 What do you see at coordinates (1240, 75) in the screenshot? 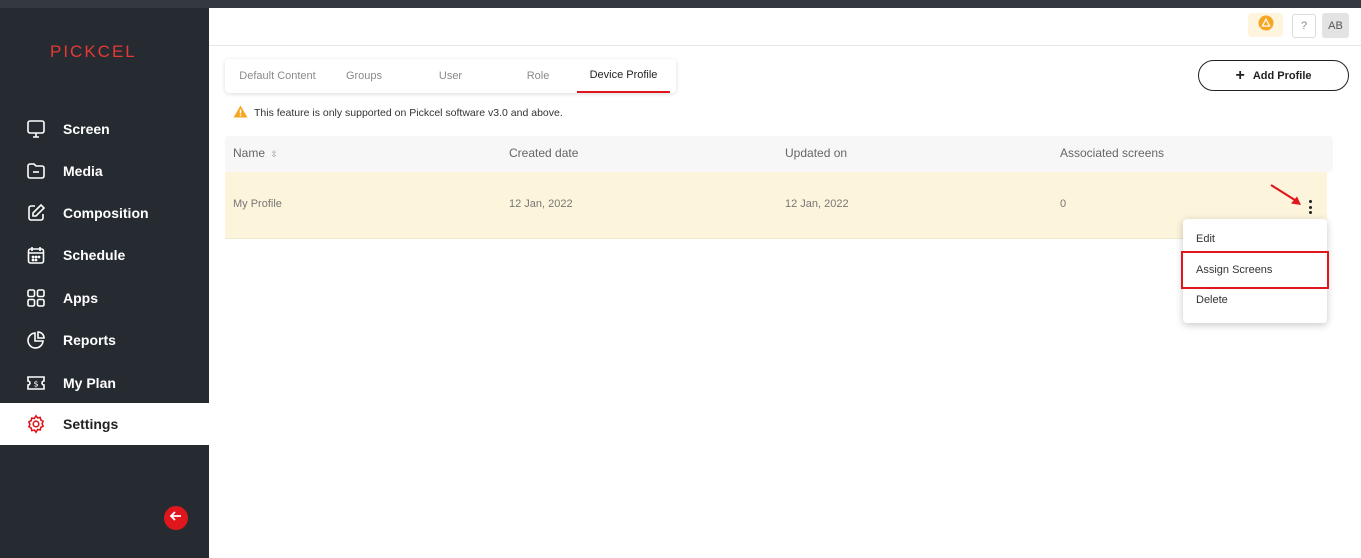
I see `plus-icon: +` at bounding box center [1240, 75].